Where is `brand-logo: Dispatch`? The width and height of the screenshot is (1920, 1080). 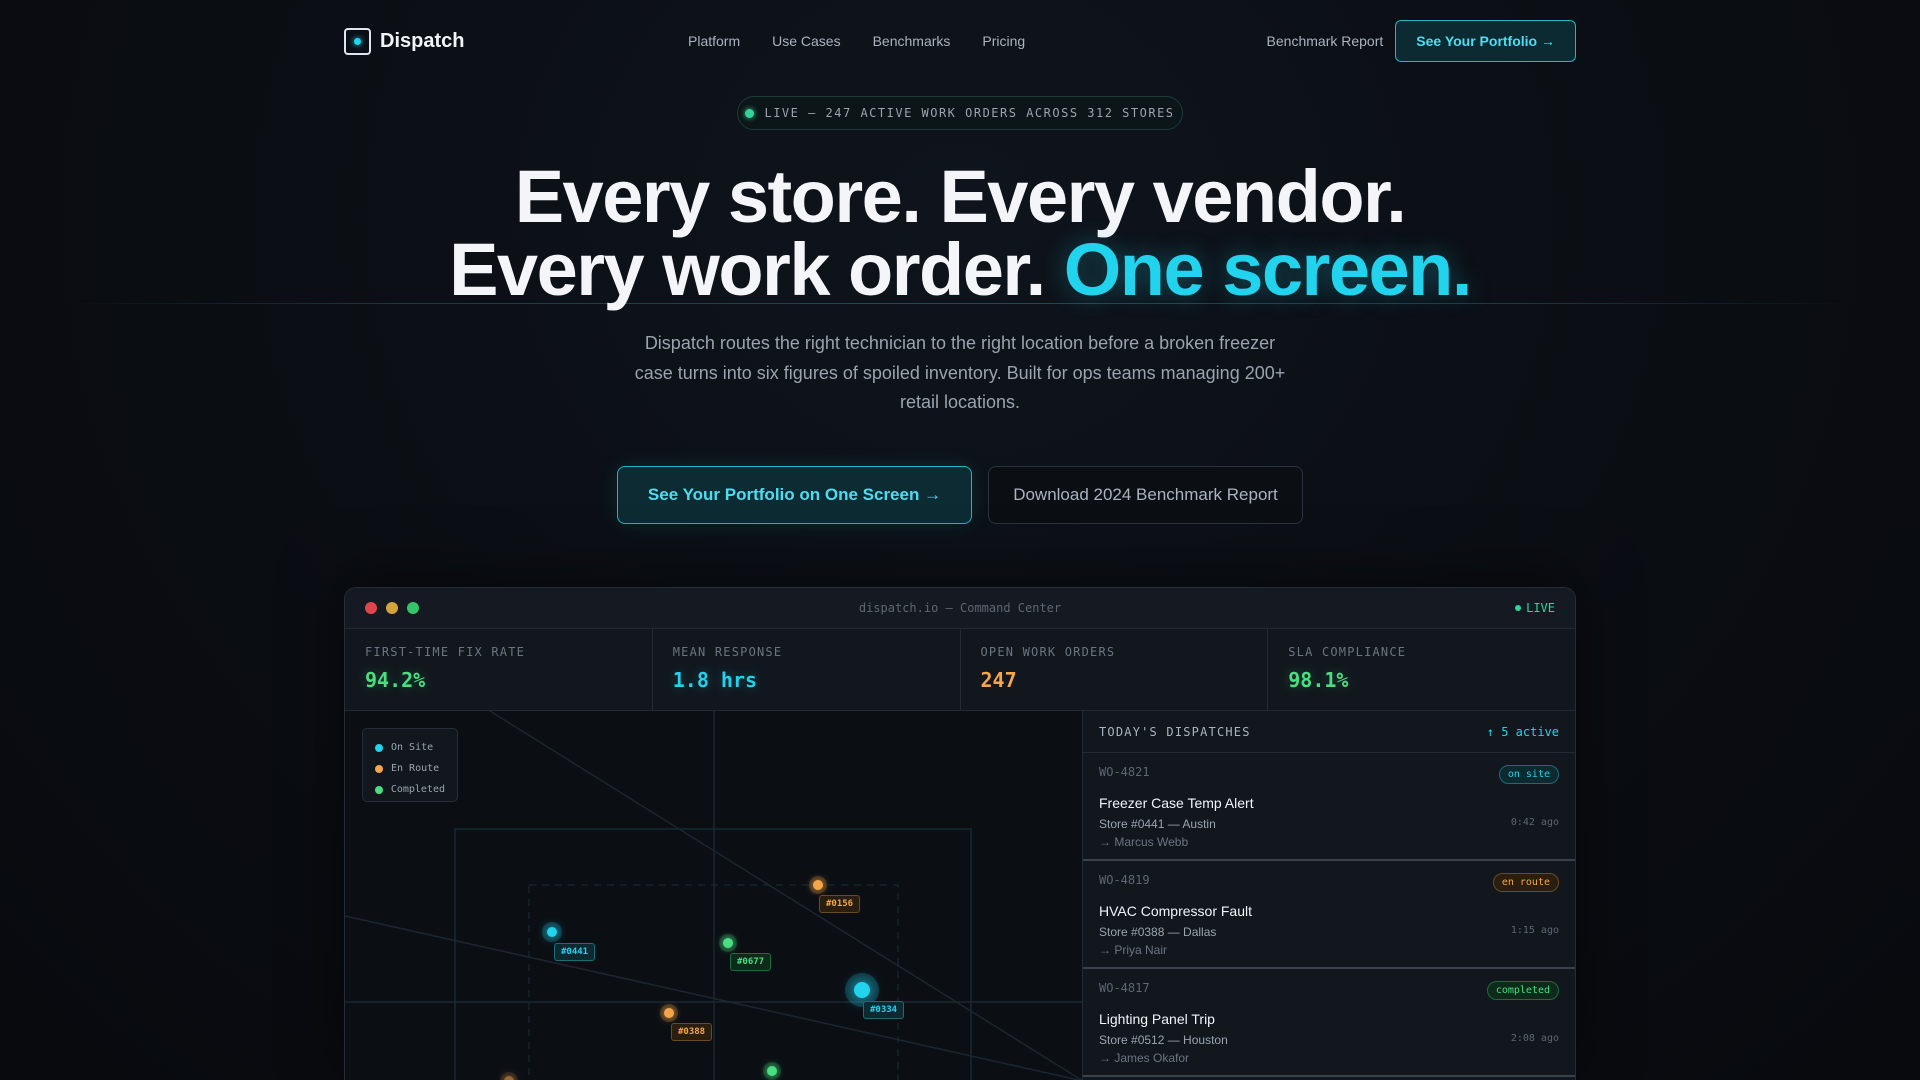
brand-logo: Dispatch is located at coordinates (404, 41).